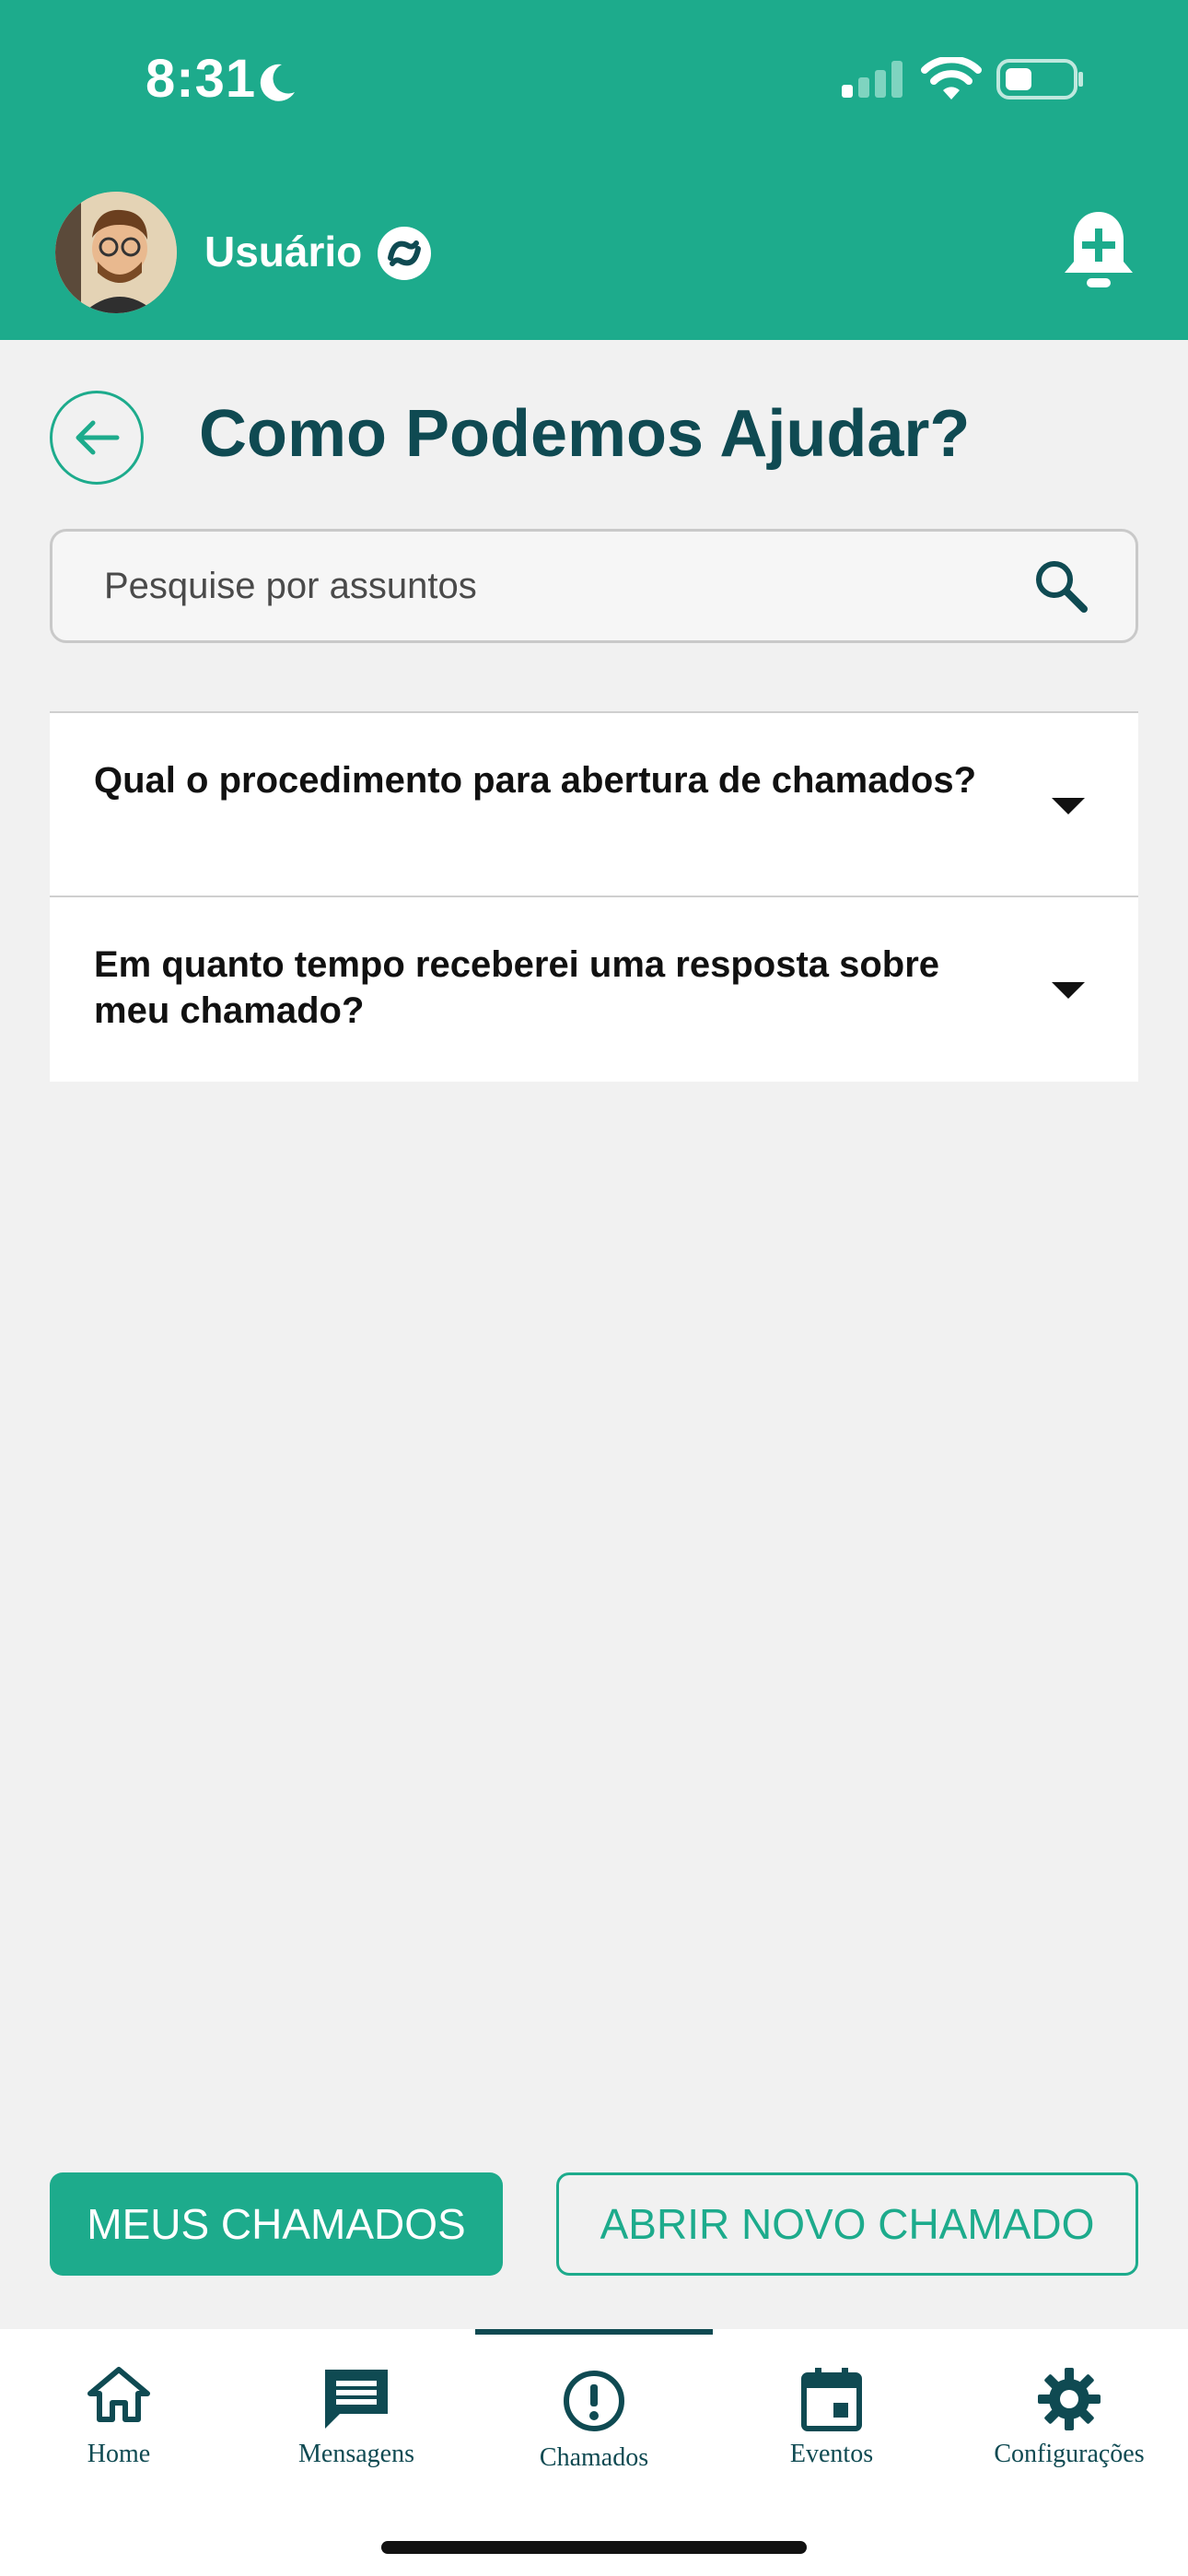  What do you see at coordinates (404, 254) in the screenshot?
I see `sync-icon` at bounding box center [404, 254].